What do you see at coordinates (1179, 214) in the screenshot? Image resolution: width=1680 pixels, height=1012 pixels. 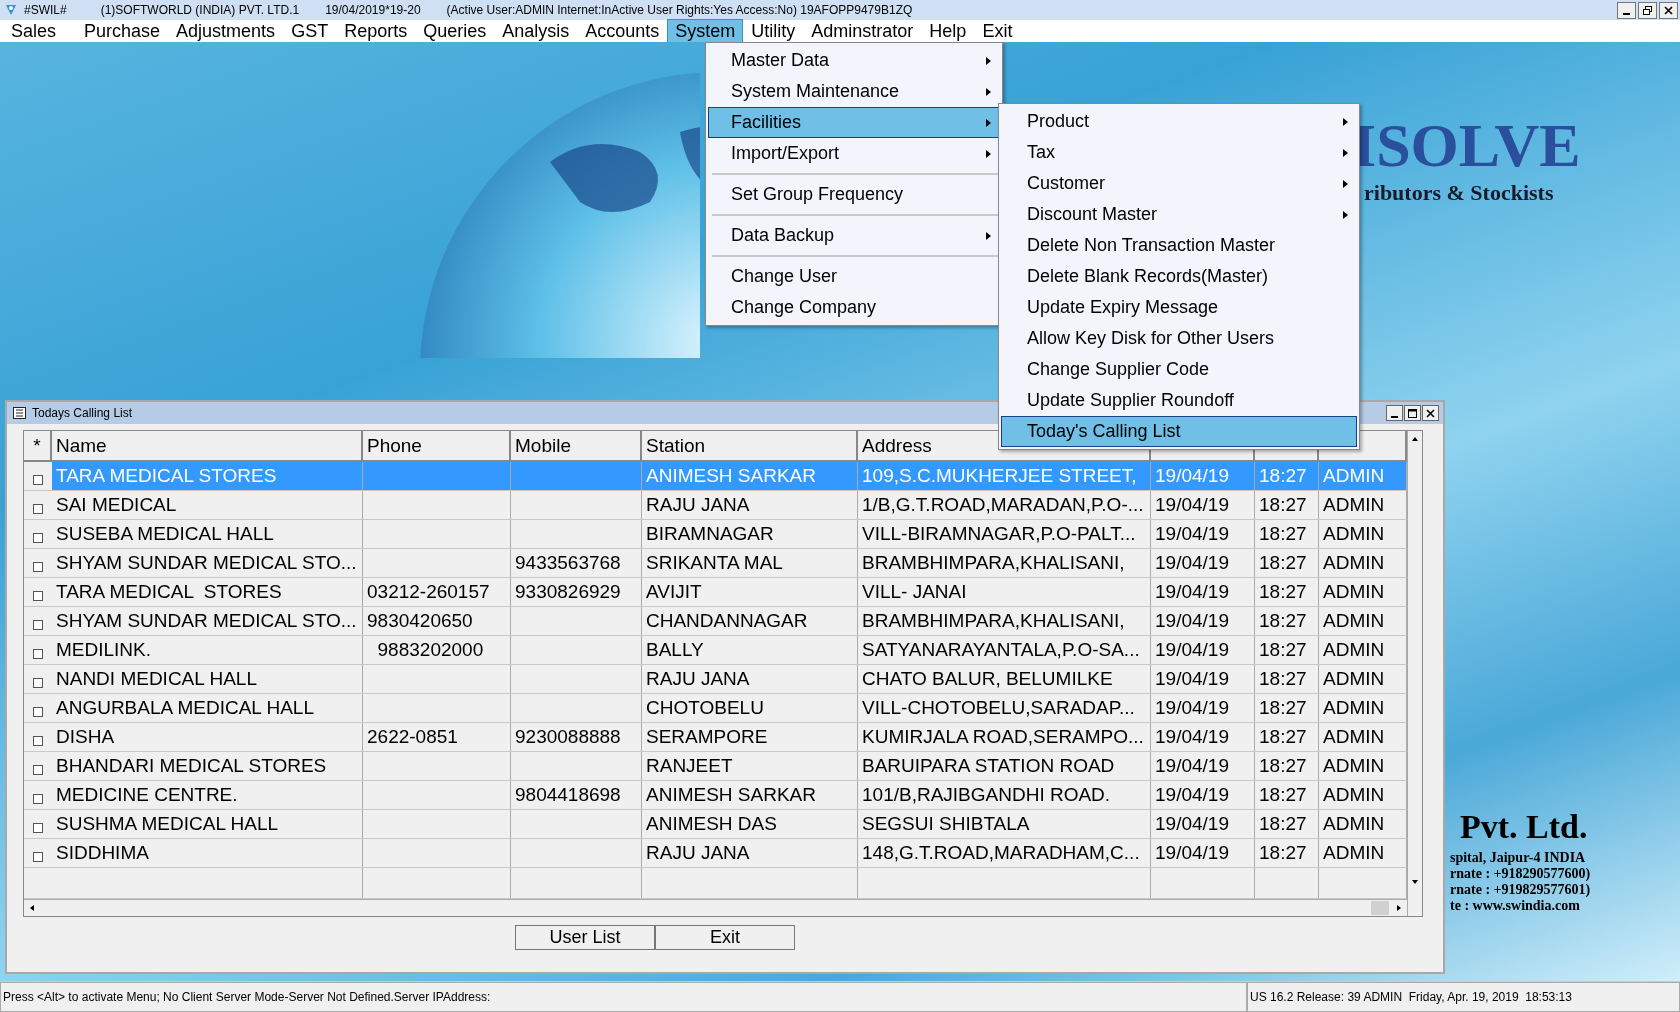 I see `menu-entry: Discount Master` at bounding box center [1179, 214].